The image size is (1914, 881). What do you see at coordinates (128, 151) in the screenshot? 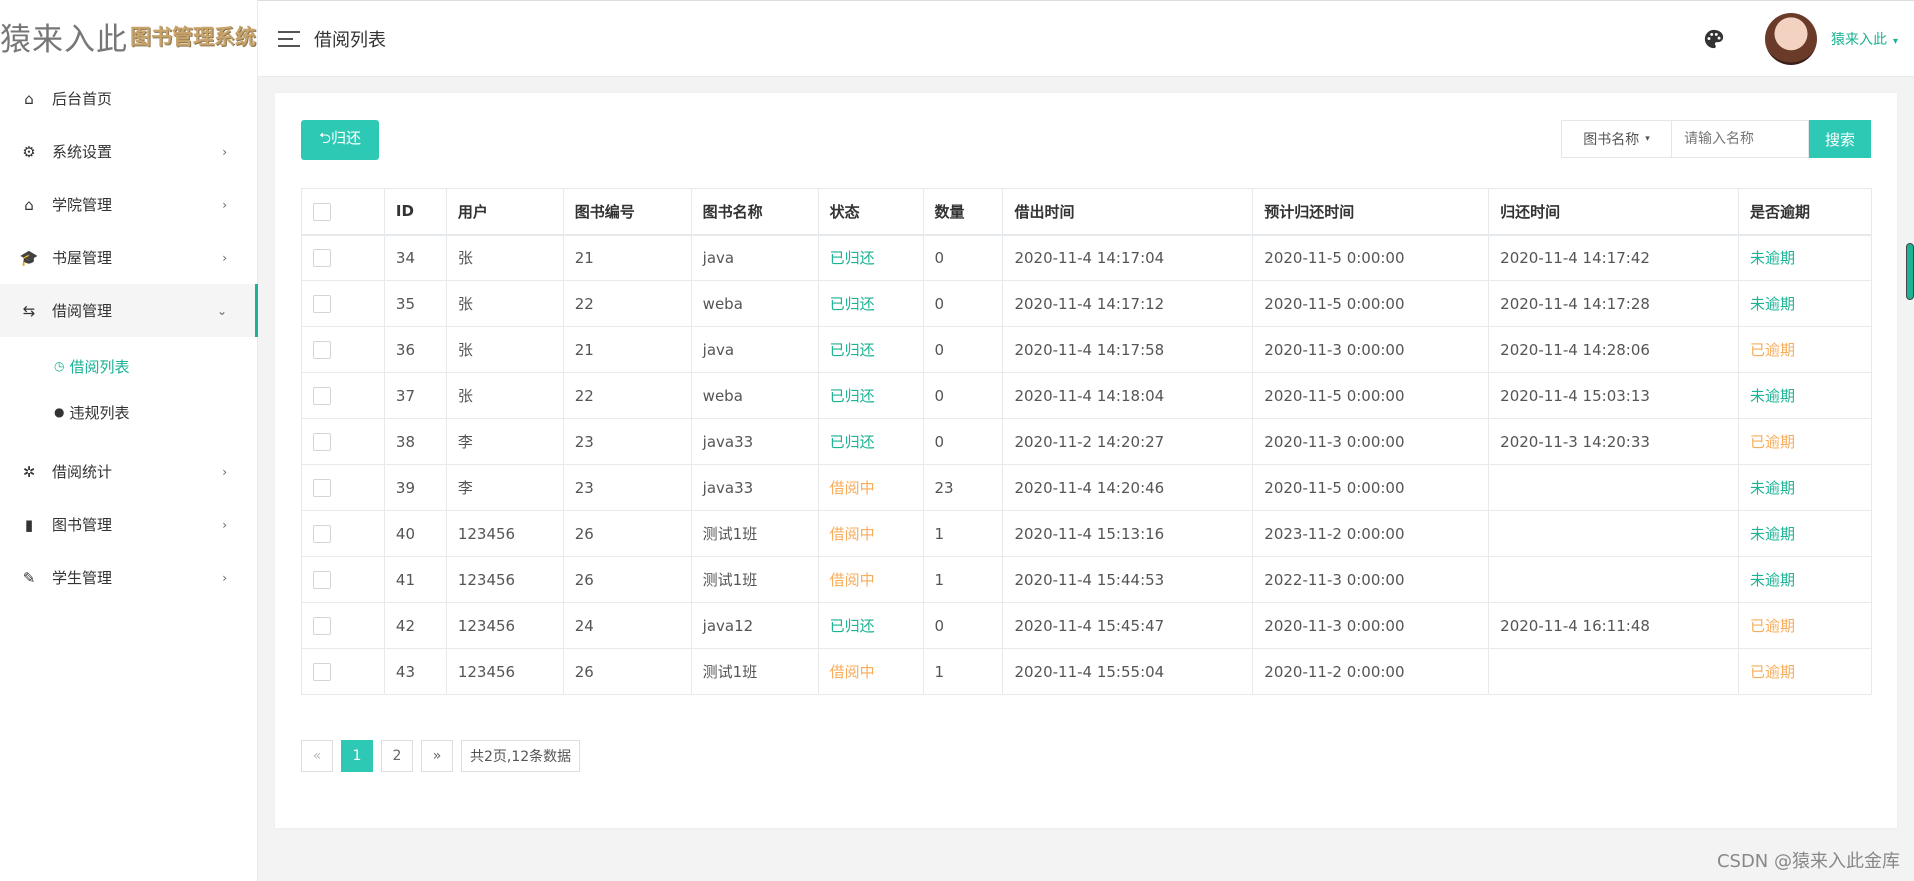
I see `sidebar-item-1: ⚙ 系统设置 ›` at bounding box center [128, 151].